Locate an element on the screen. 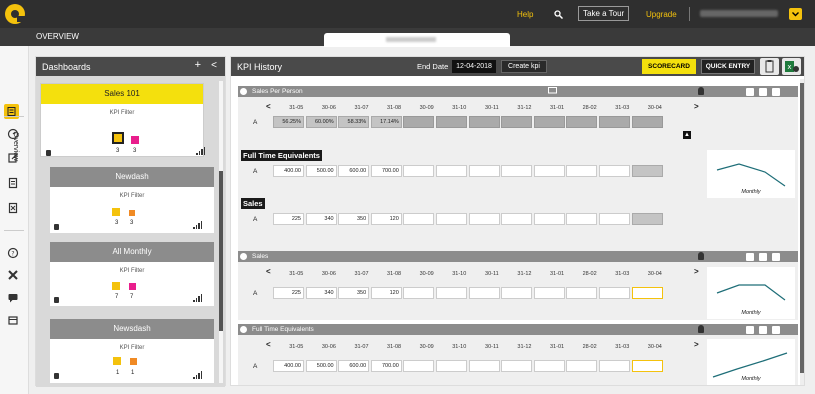  calendar-icon is located at coordinates (13, 320).